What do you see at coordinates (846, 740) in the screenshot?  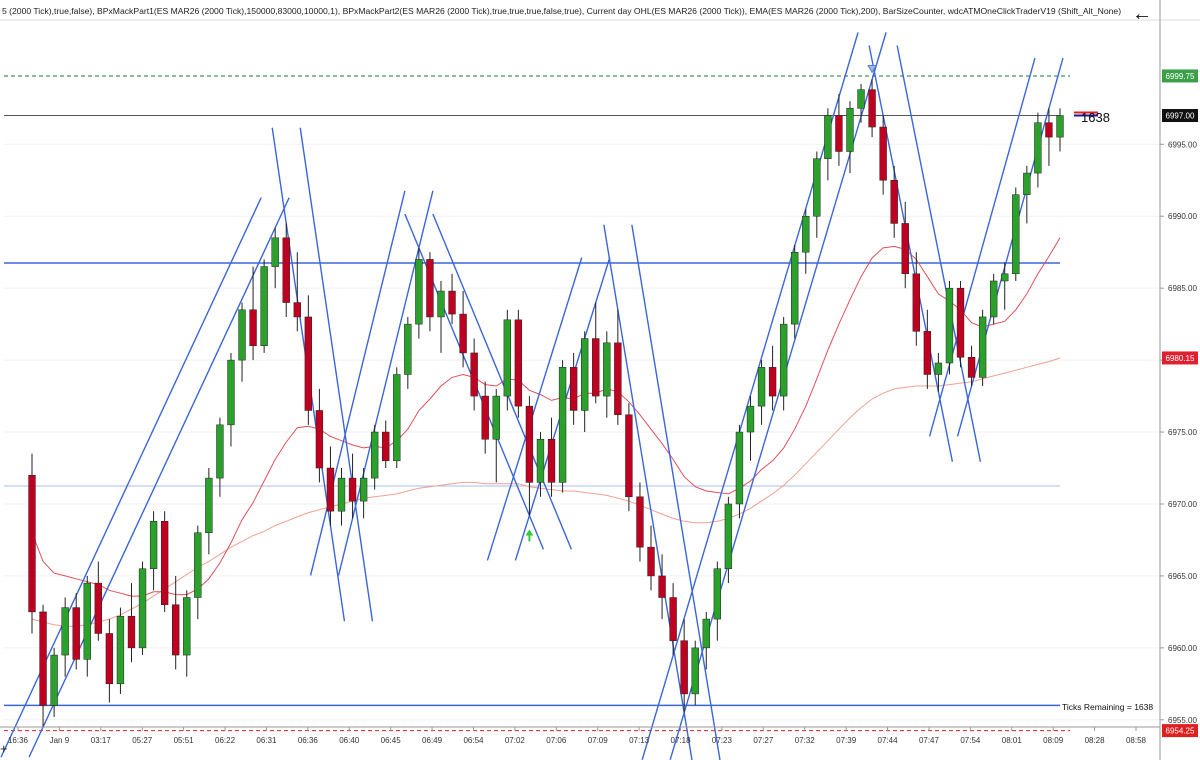 I see `x-tick-label: 07:39` at bounding box center [846, 740].